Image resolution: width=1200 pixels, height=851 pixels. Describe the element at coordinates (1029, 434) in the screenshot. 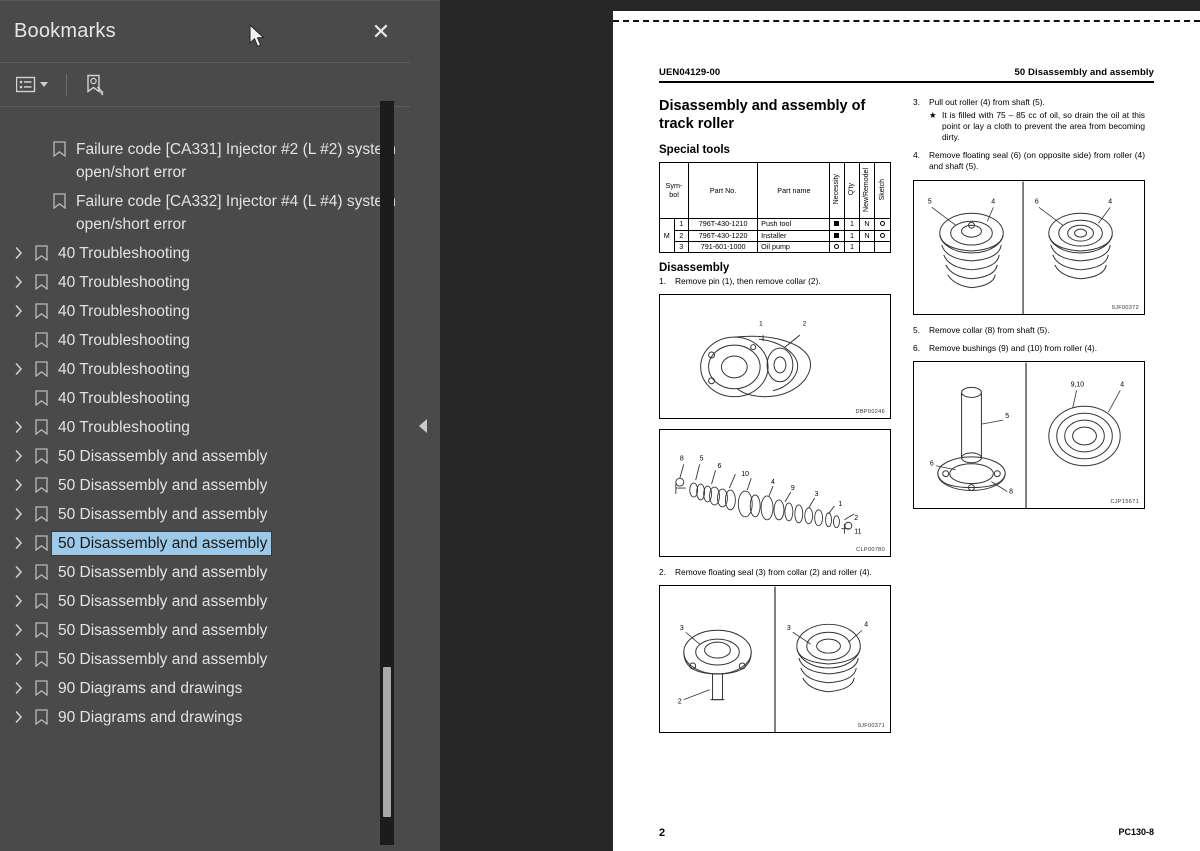

I see `figure-cjp15671: 9,10 4 5 6 8 CJP15671` at that location.